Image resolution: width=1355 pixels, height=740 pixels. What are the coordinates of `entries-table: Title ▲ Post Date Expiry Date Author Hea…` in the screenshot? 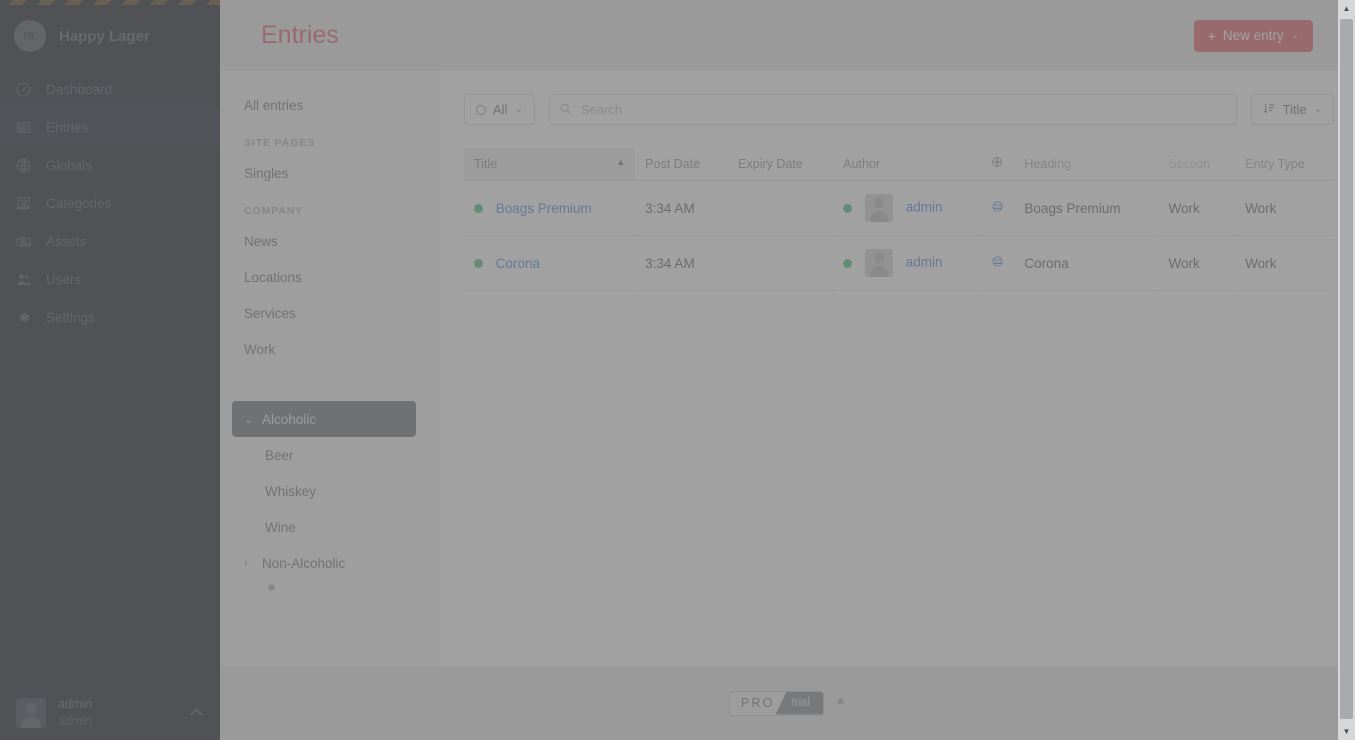 It's located at (899, 219).